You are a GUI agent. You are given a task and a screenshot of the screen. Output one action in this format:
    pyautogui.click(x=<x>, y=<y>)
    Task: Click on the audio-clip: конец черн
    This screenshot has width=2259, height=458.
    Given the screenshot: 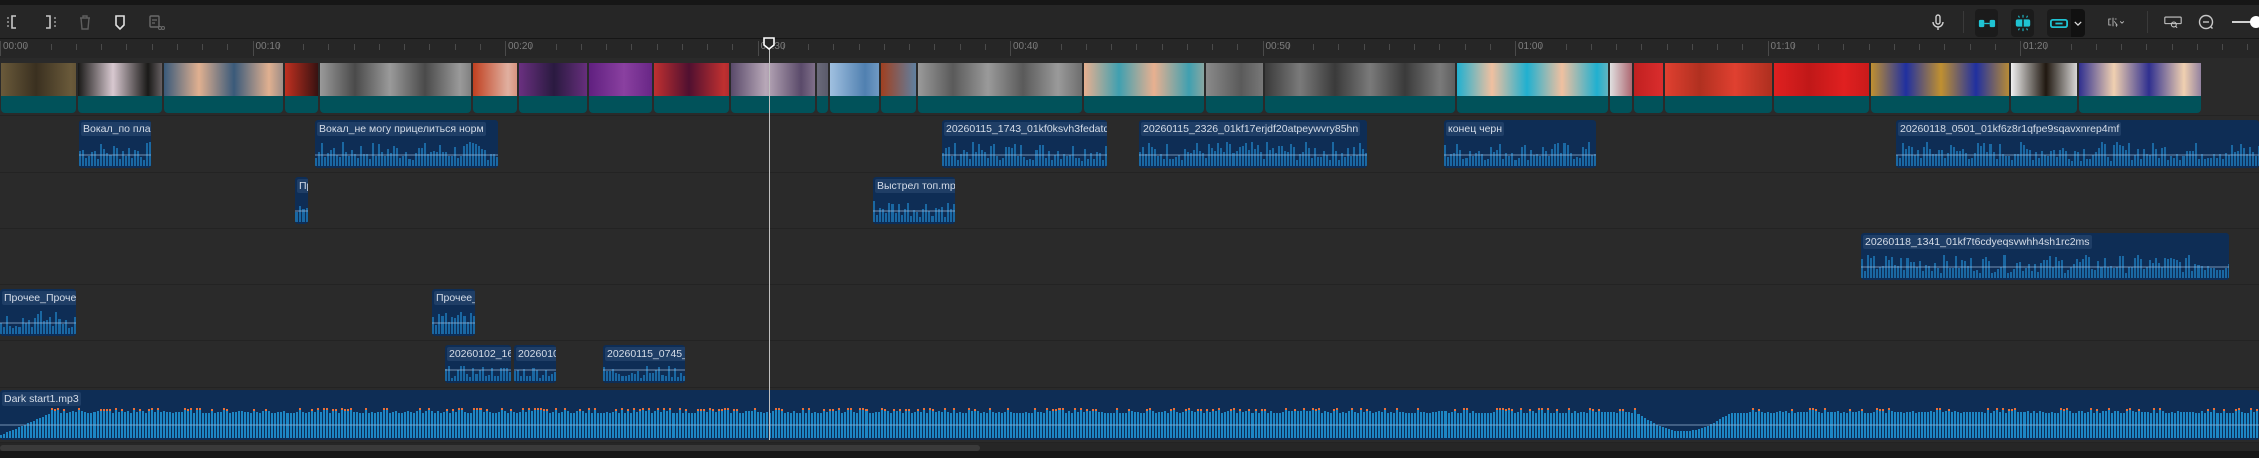 What is the action you would take?
    pyautogui.click(x=1520, y=144)
    